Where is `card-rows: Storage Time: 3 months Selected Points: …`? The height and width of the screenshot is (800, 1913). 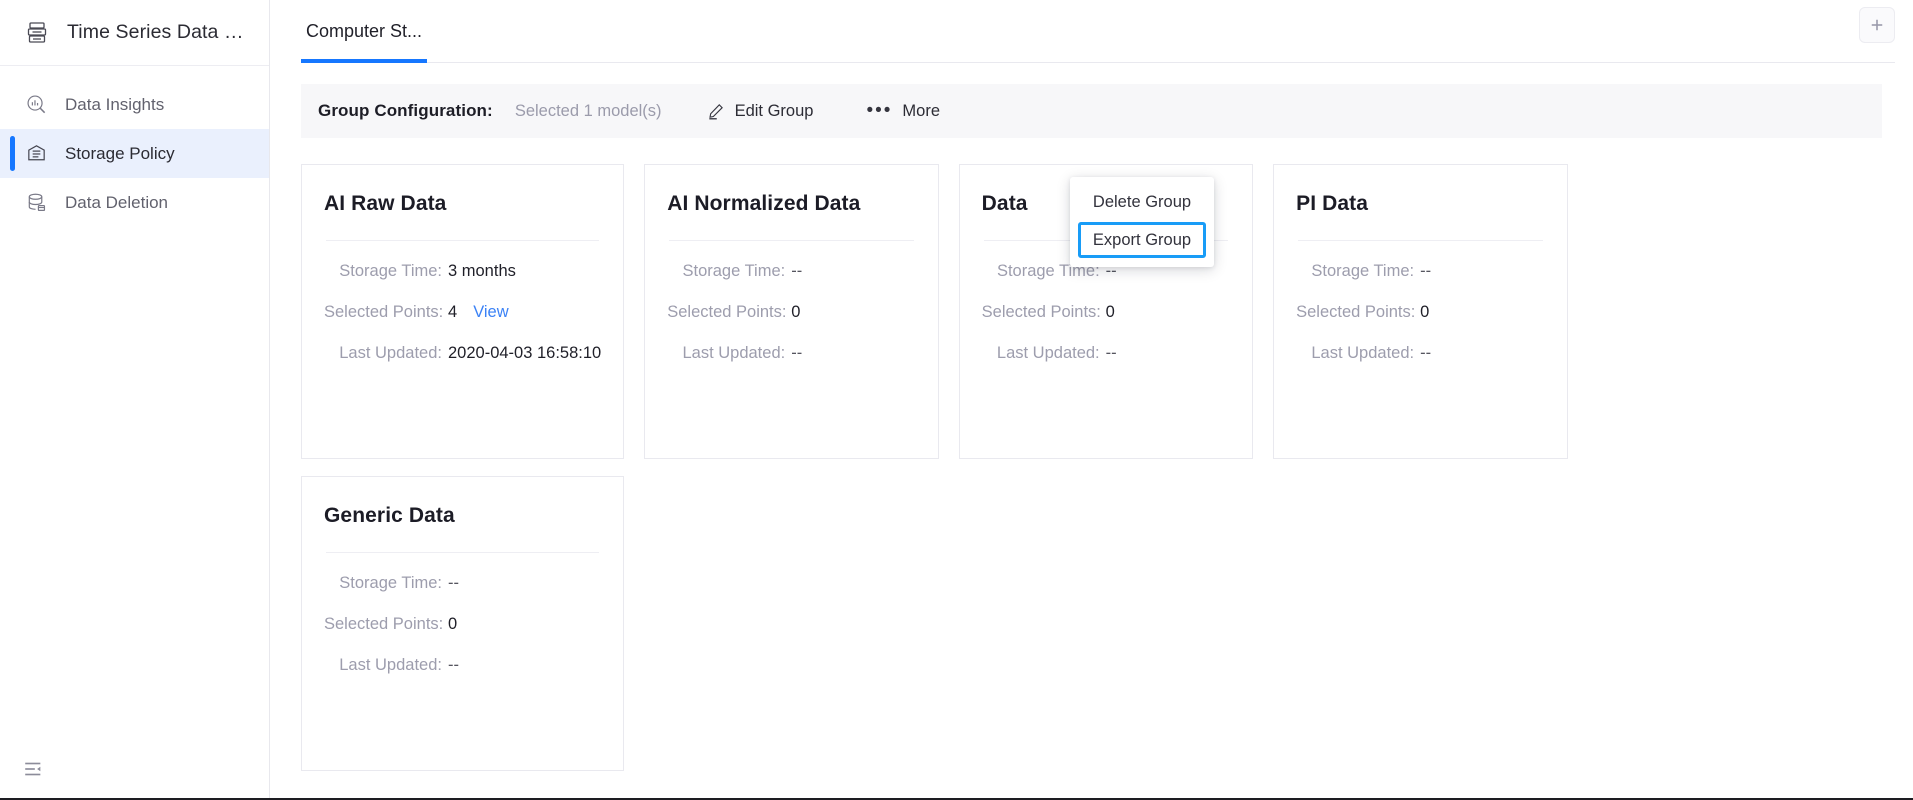 card-rows: Storage Time: 3 months Selected Points: … is located at coordinates (462, 302).